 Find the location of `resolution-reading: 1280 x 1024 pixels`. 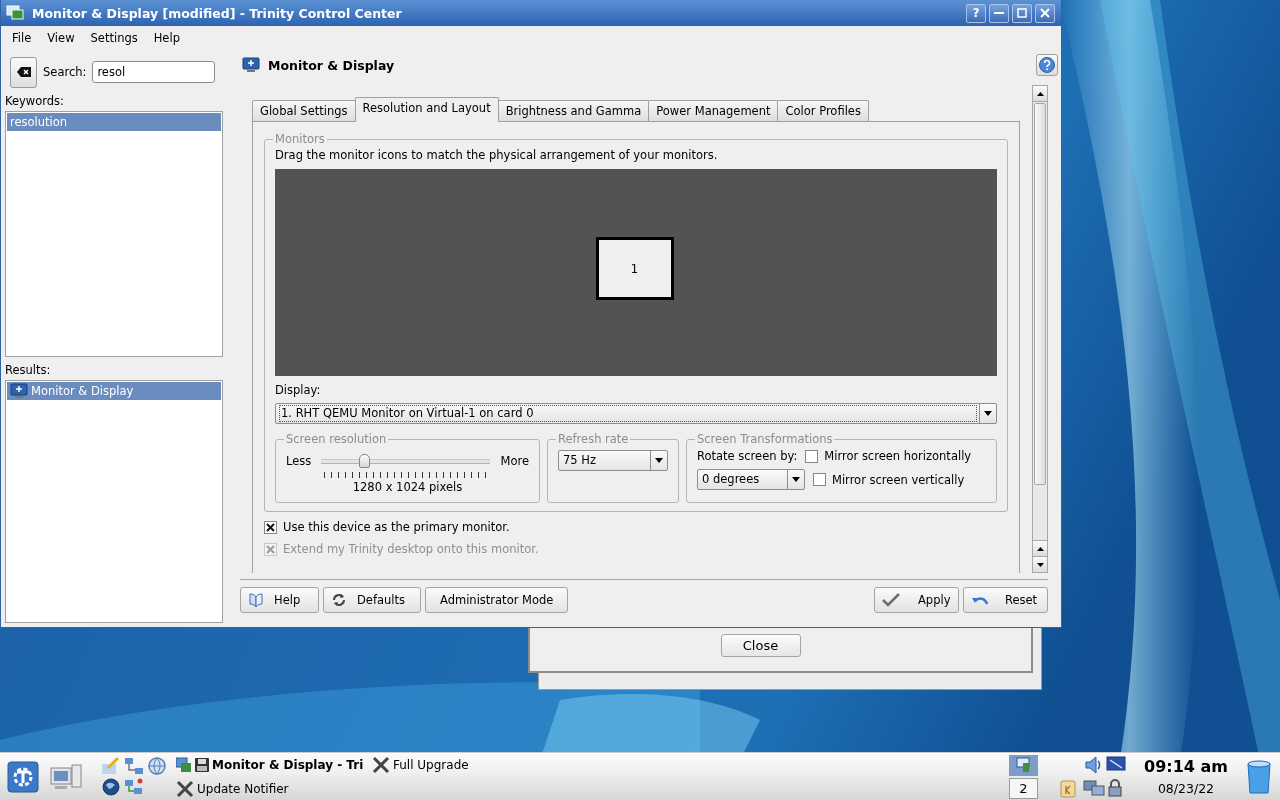

resolution-reading: 1280 x 1024 pixels is located at coordinates (407, 487).